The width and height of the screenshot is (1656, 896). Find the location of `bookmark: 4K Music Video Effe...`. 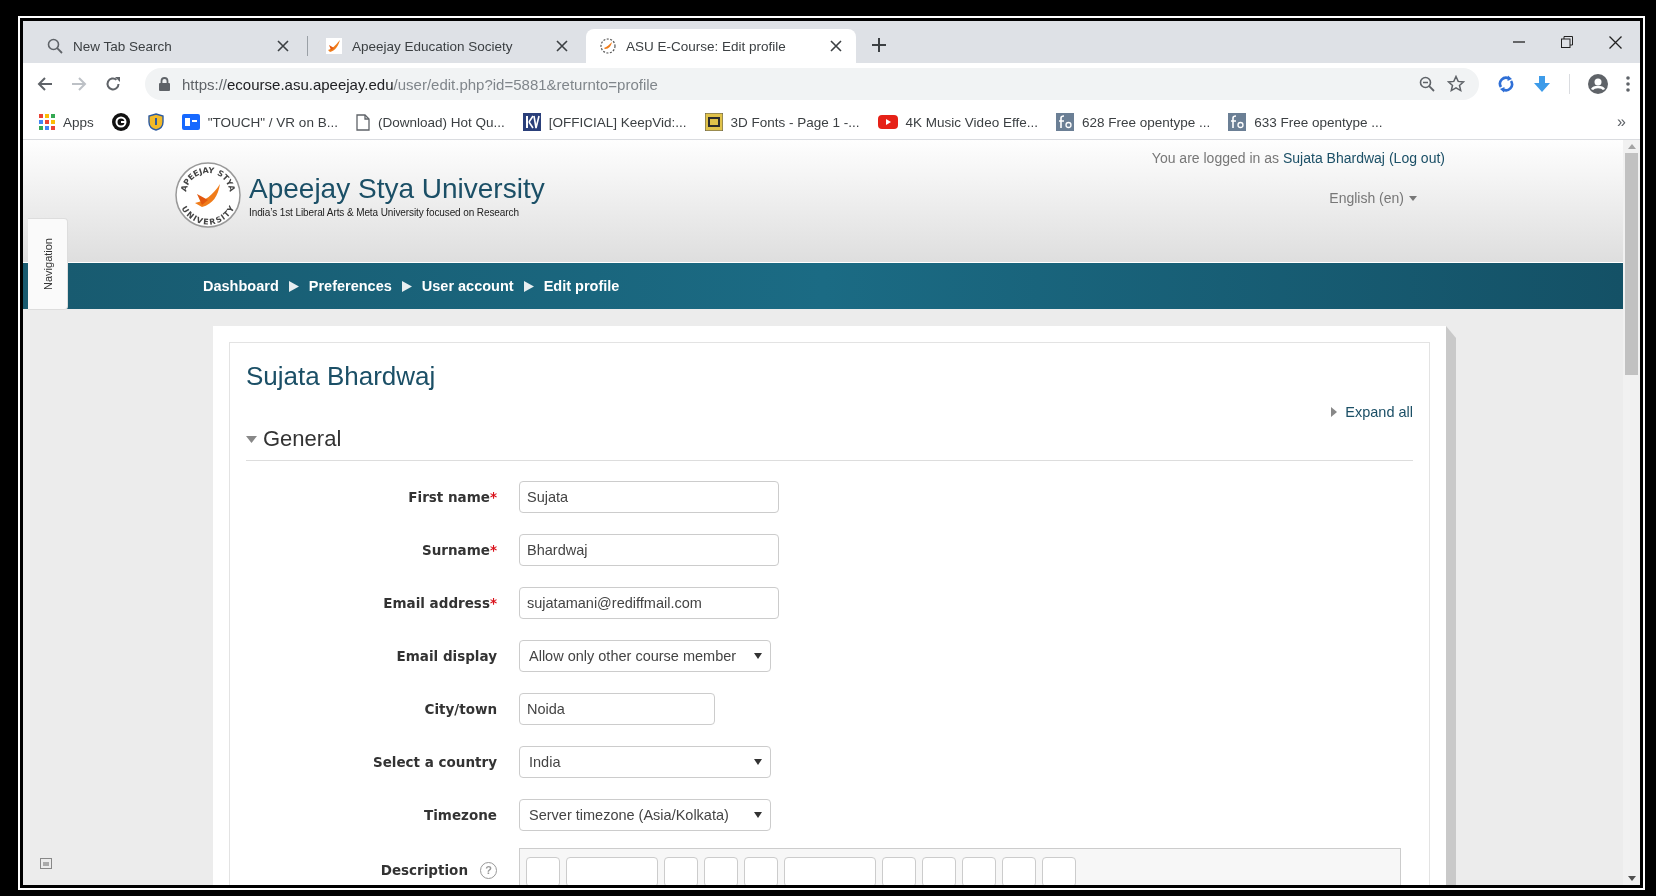

bookmark: 4K Music Video Effe... is located at coordinates (957, 122).